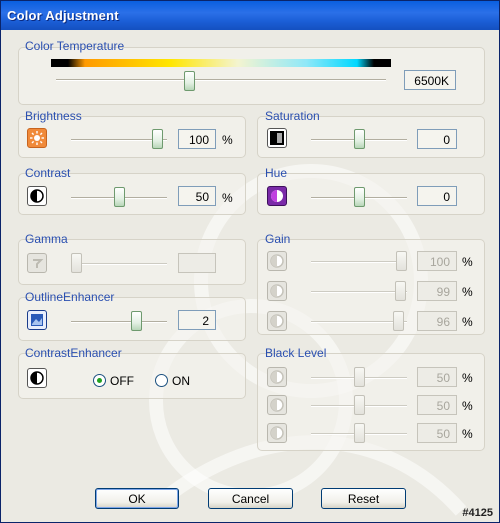  I want to click on outline-enhancer-value: 2, so click(197, 320).